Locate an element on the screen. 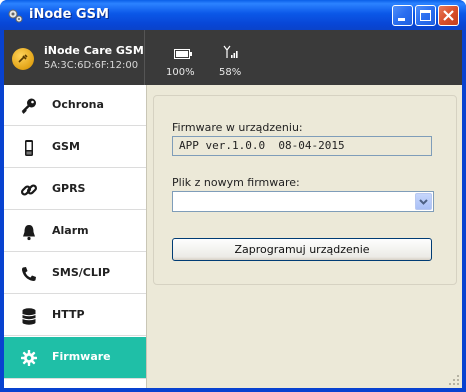 This screenshot has width=466, height=392. sidebar-item-label: SMS/CLIP is located at coordinates (81, 272).